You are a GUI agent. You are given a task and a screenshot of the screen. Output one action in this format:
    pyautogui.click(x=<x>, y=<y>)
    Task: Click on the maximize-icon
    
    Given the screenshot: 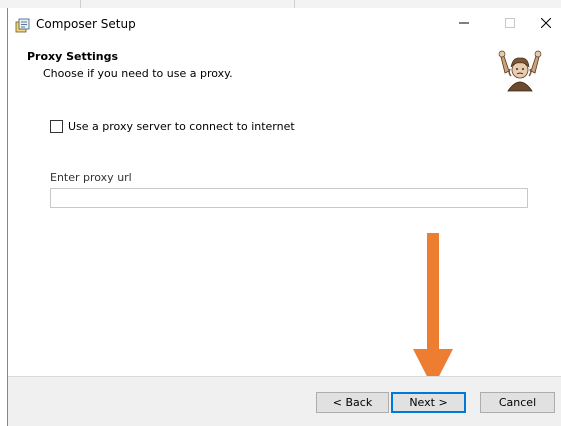 What is the action you would take?
    pyautogui.click(x=510, y=23)
    